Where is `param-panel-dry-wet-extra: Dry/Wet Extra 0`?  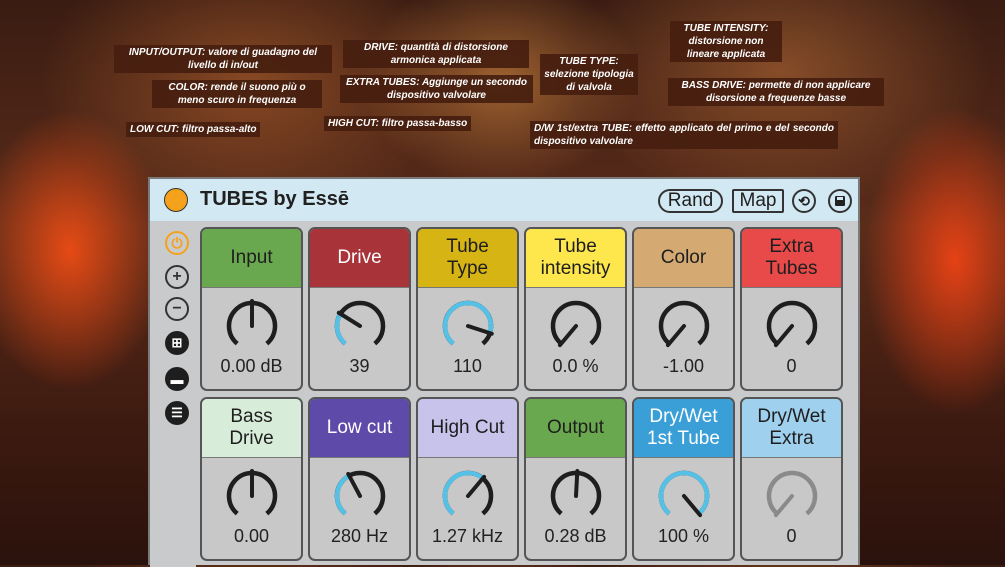
param-panel-dry-wet-extra: Dry/Wet Extra 0 is located at coordinates (791, 479).